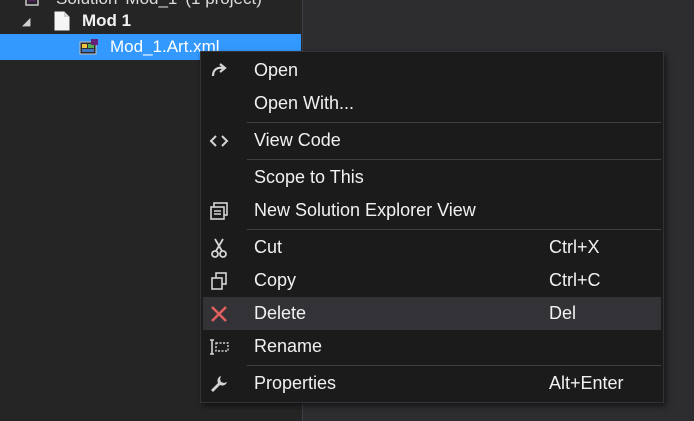 This screenshot has height=421, width=694. I want to click on xml-art-file-icon, so click(88, 47).